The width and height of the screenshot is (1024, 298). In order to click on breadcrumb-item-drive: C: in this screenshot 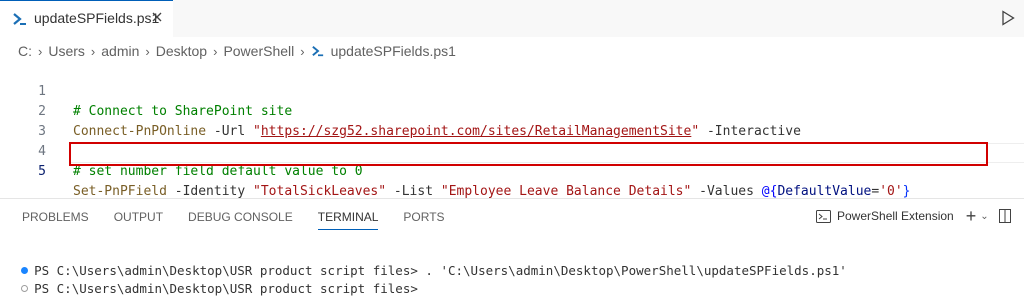, I will do `click(25, 51)`.